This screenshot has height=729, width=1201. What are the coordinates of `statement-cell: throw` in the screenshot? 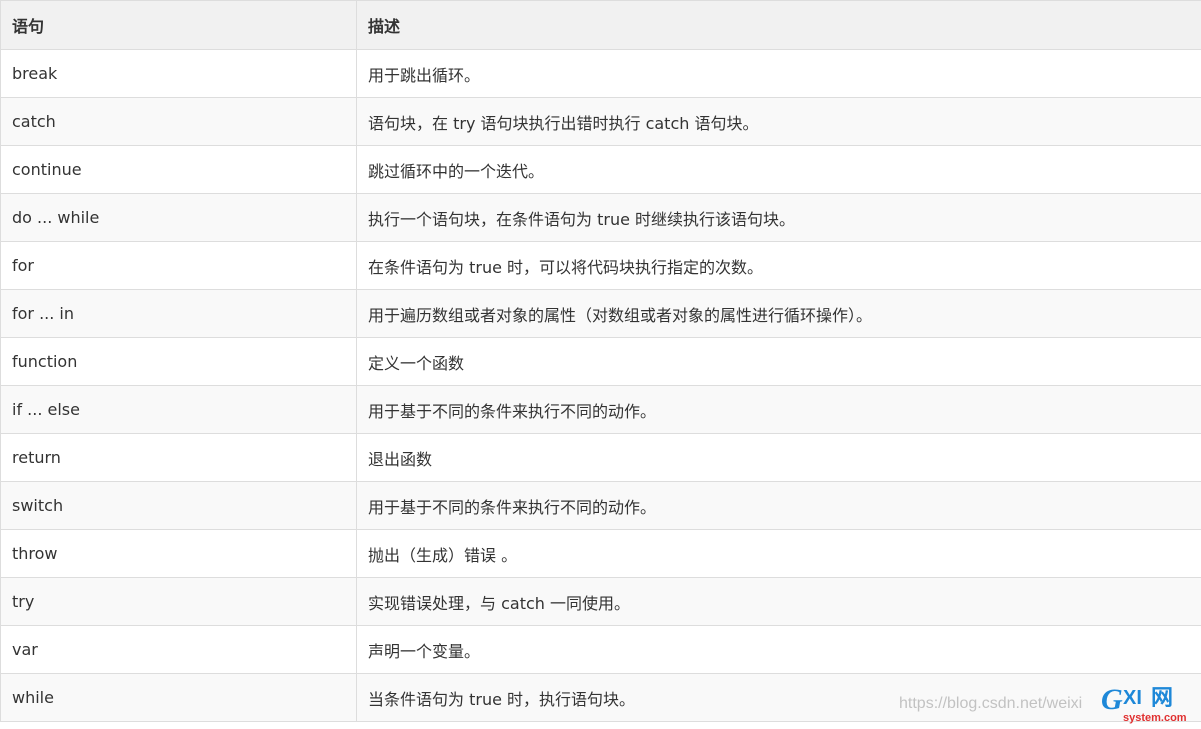 It's located at (178, 553).